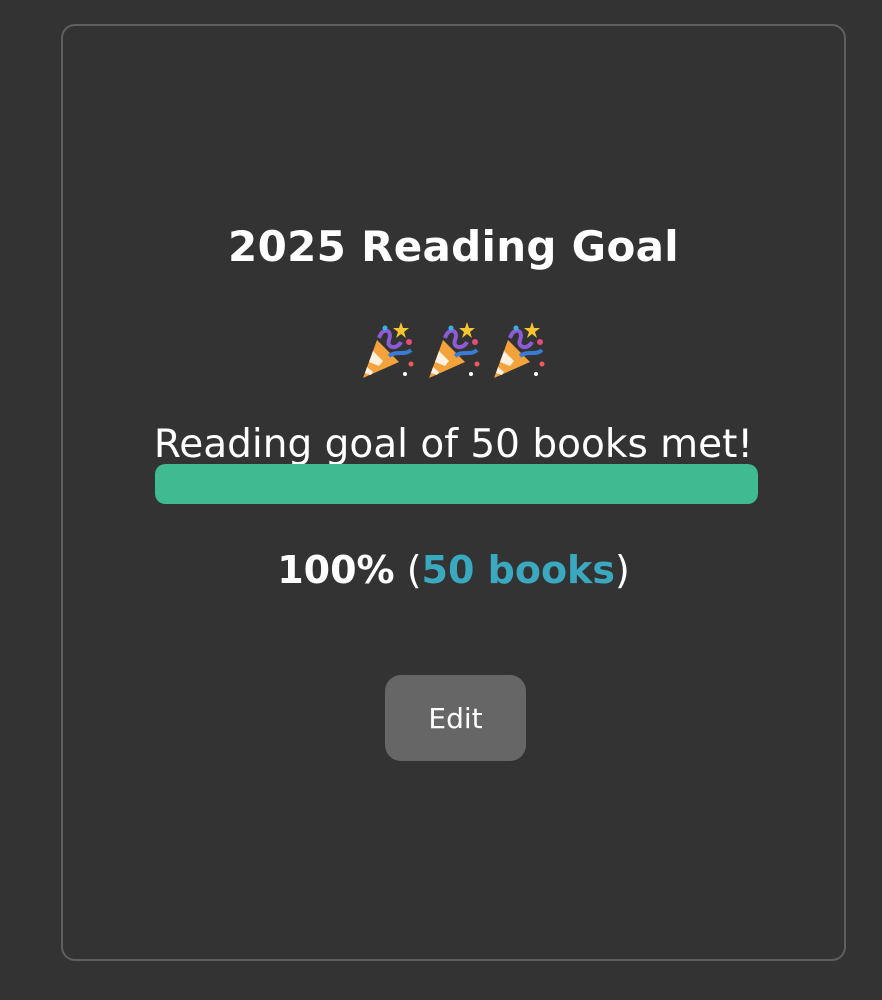 This screenshot has width=882, height=1000. I want to click on progress-bar, so click(456, 484).